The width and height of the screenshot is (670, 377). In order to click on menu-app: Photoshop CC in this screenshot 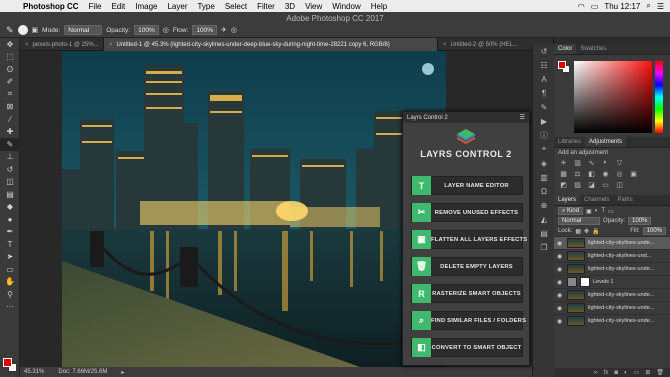, I will do `click(51, 6)`.